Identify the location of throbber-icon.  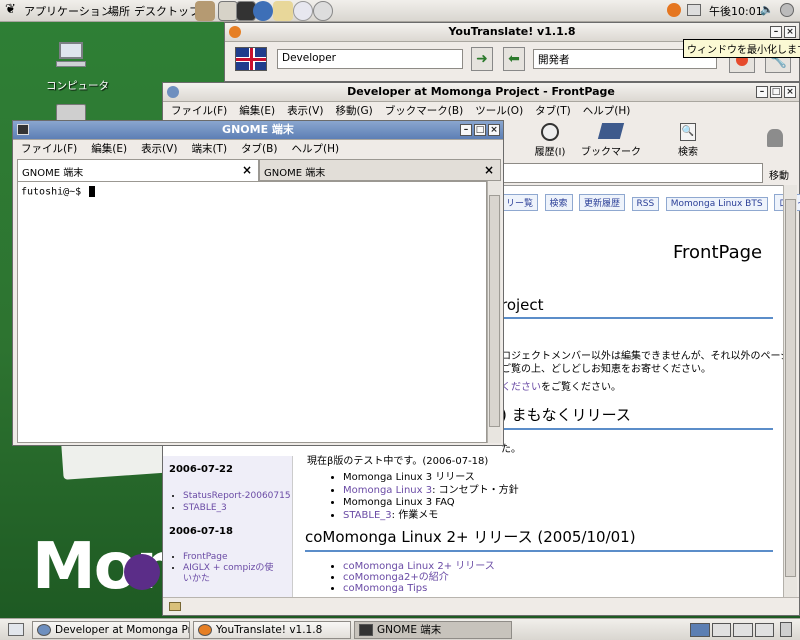
(775, 138).